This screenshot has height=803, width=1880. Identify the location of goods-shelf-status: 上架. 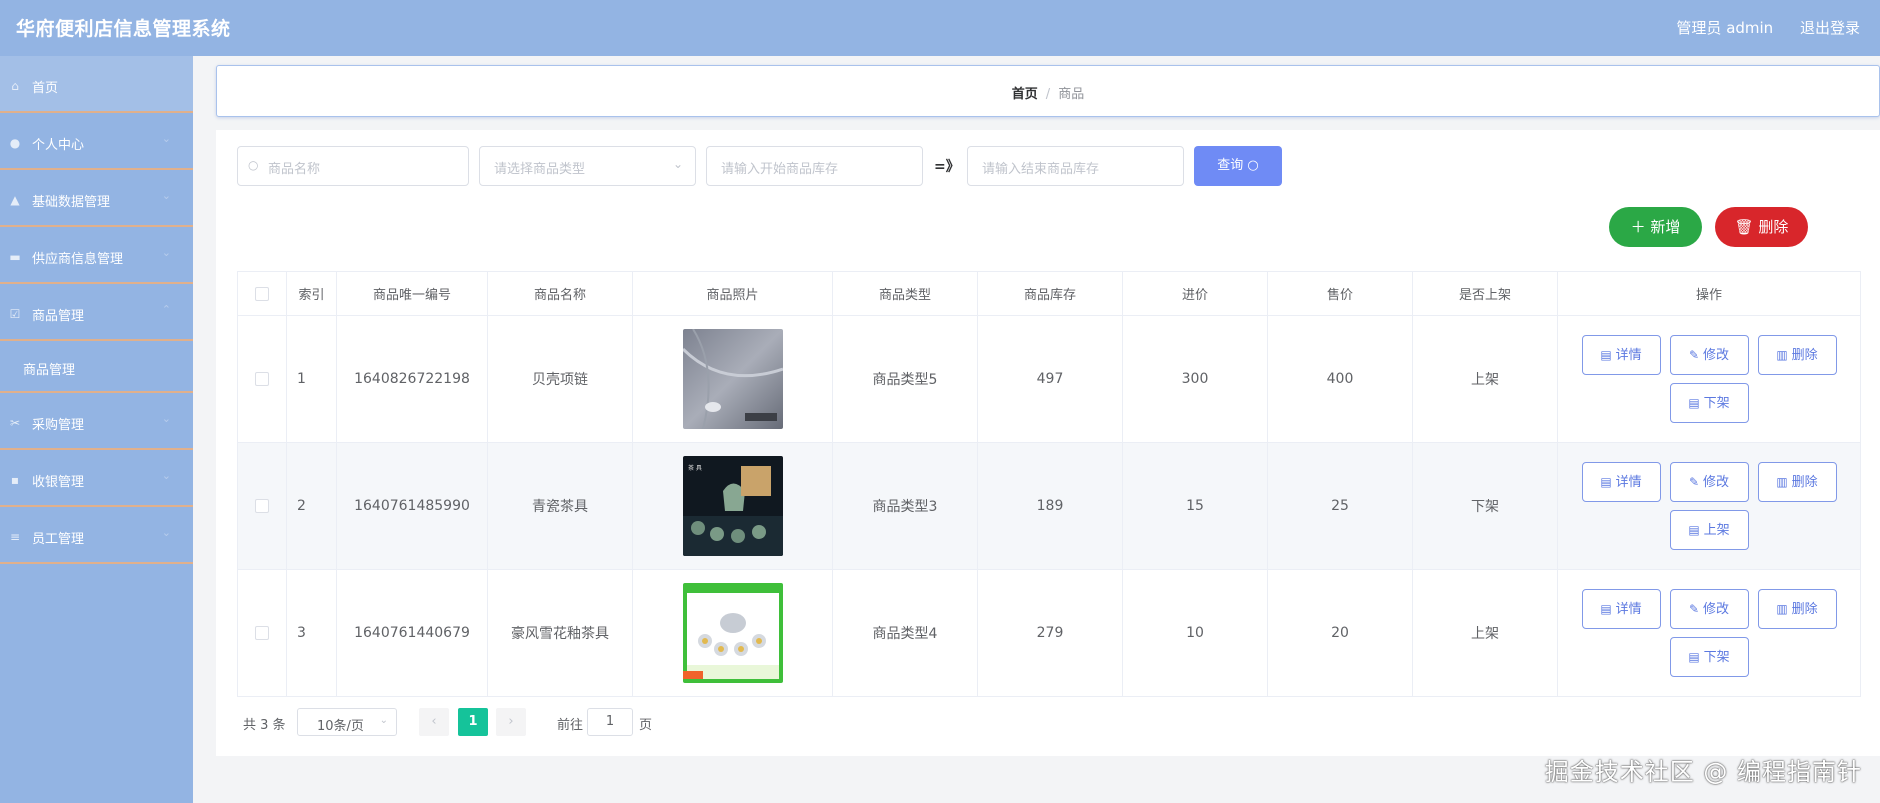
(1485, 379).